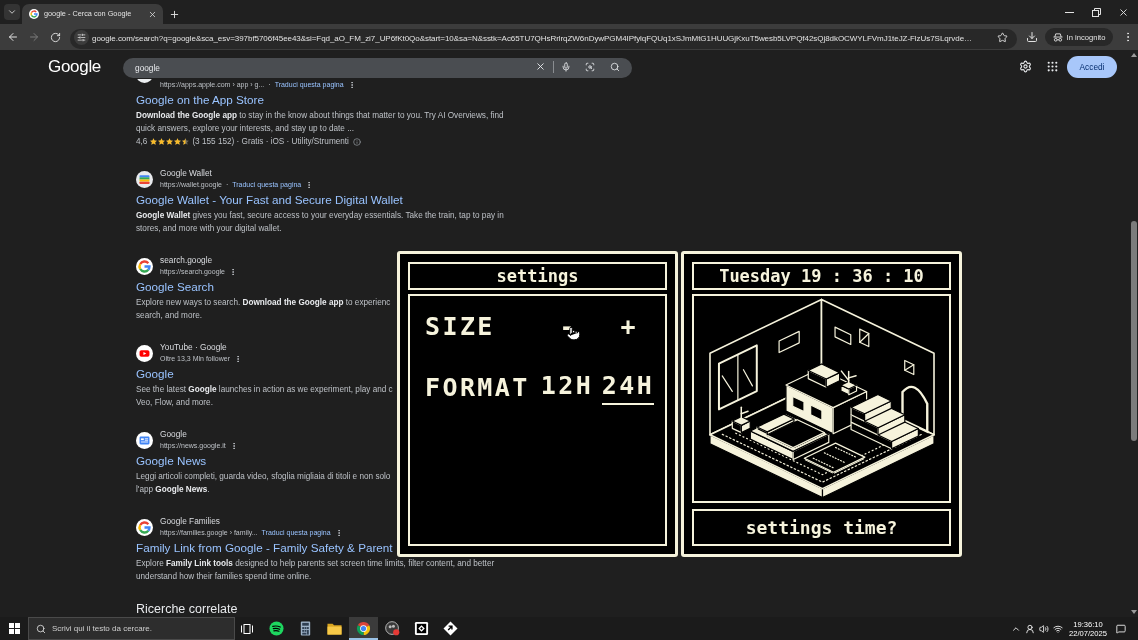  What do you see at coordinates (1057, 37) in the screenshot?
I see `incognito-icon` at bounding box center [1057, 37].